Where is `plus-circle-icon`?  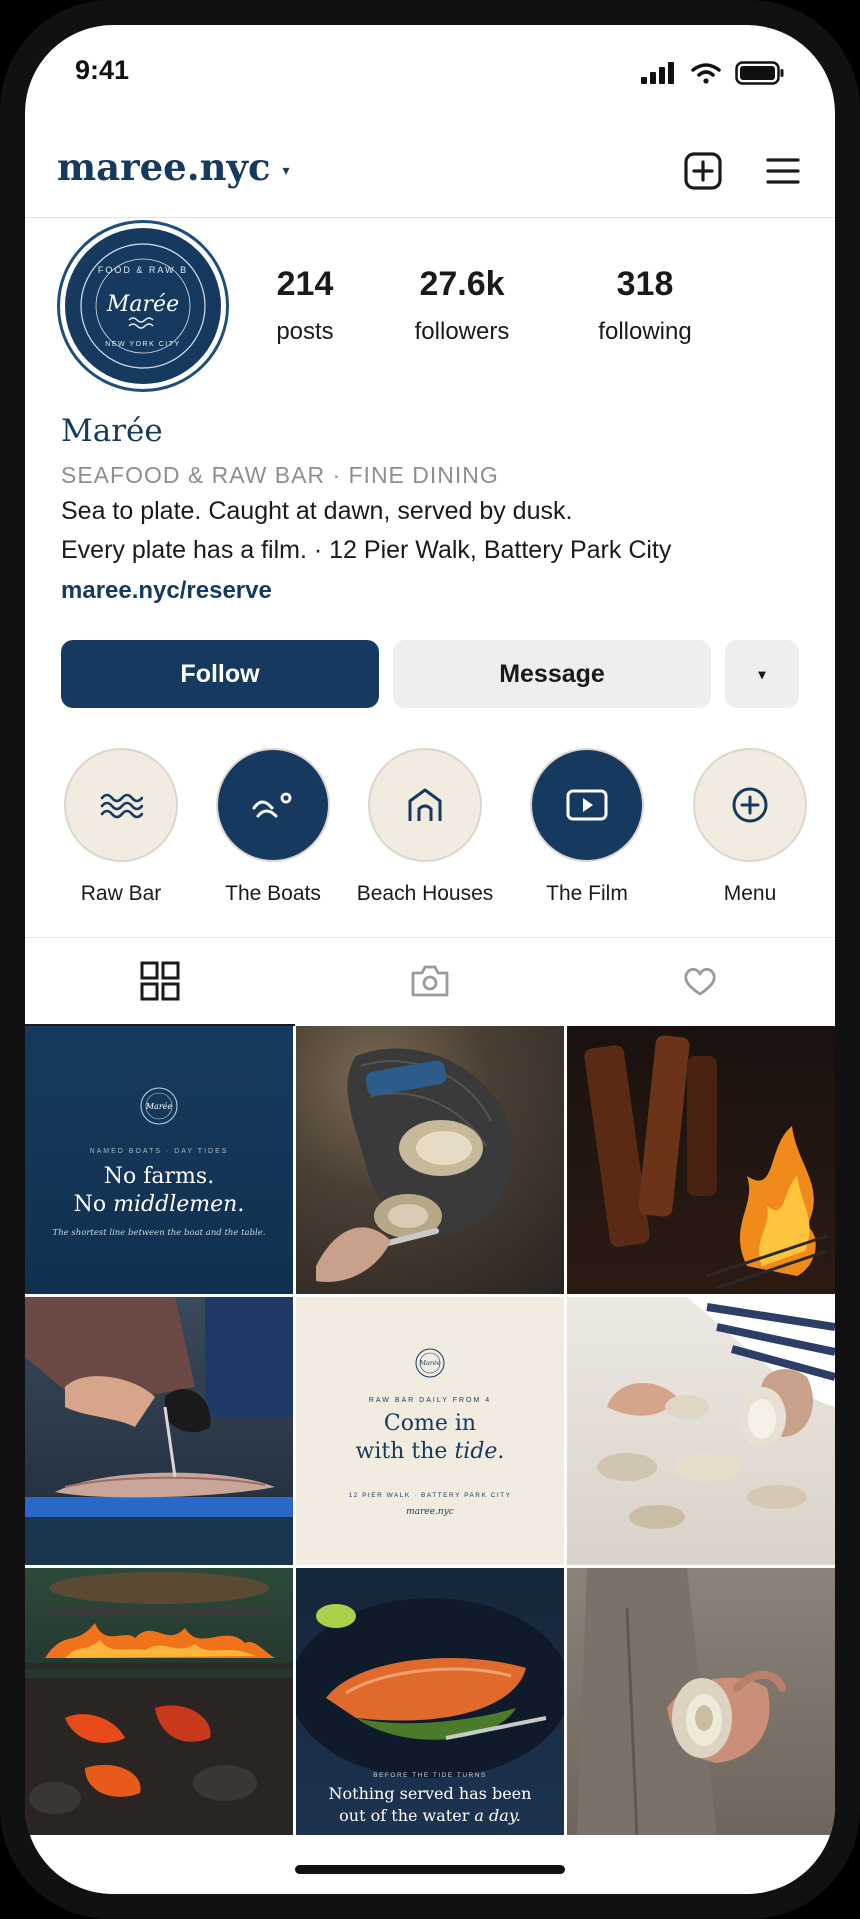
plus-circle-icon is located at coordinates (750, 805).